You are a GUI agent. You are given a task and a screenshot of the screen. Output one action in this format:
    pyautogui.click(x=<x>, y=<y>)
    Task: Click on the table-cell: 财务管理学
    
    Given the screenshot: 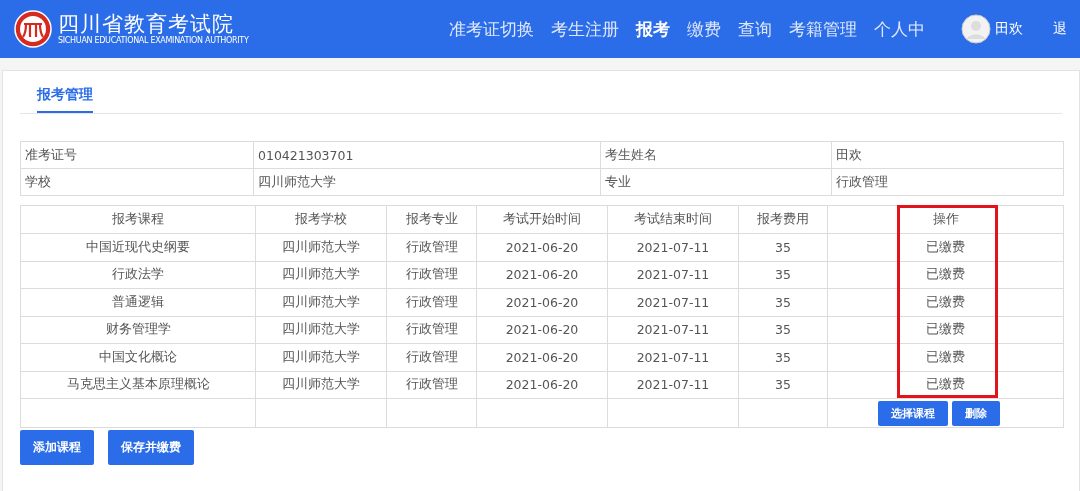 What is the action you would take?
    pyautogui.click(x=138, y=330)
    